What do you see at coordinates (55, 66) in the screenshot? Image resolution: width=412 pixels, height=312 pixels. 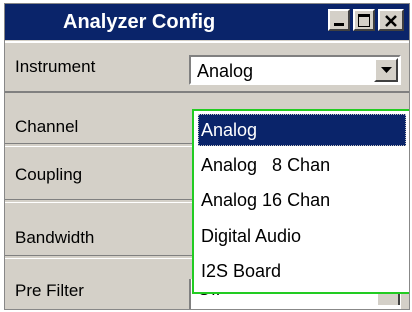 I see `instrument-label: Instrument` at bounding box center [55, 66].